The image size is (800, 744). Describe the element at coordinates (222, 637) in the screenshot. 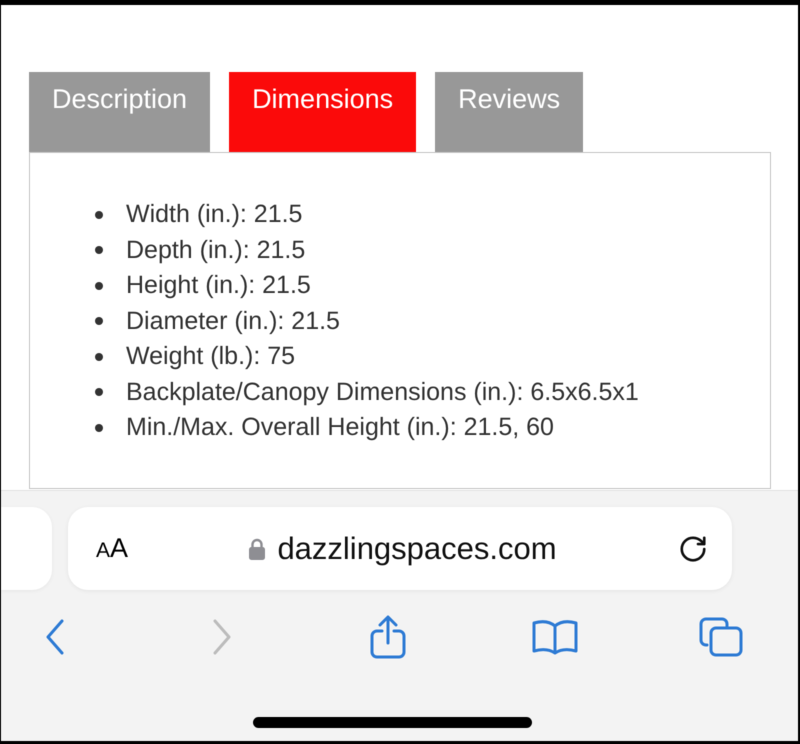

I see `chevron-right-icon` at that location.